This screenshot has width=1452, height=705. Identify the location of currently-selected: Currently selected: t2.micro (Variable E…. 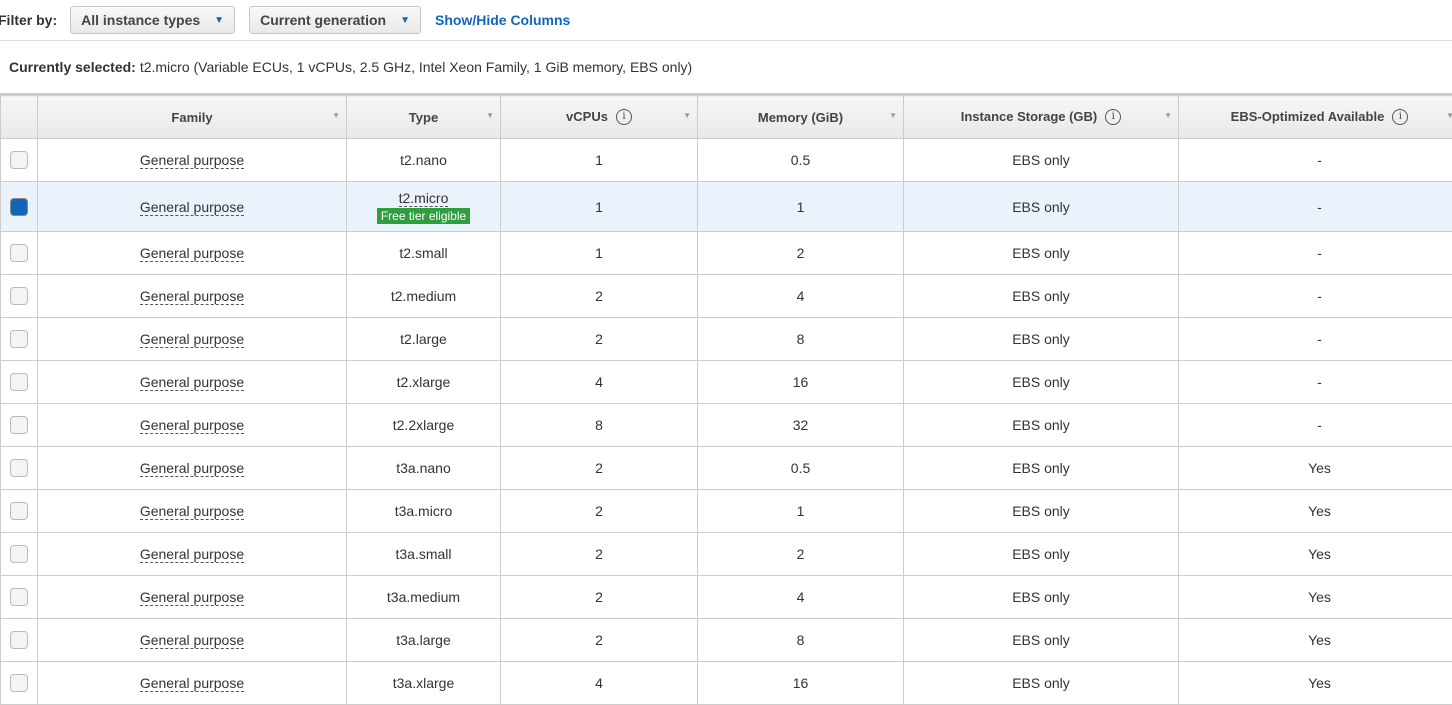
(726, 67).